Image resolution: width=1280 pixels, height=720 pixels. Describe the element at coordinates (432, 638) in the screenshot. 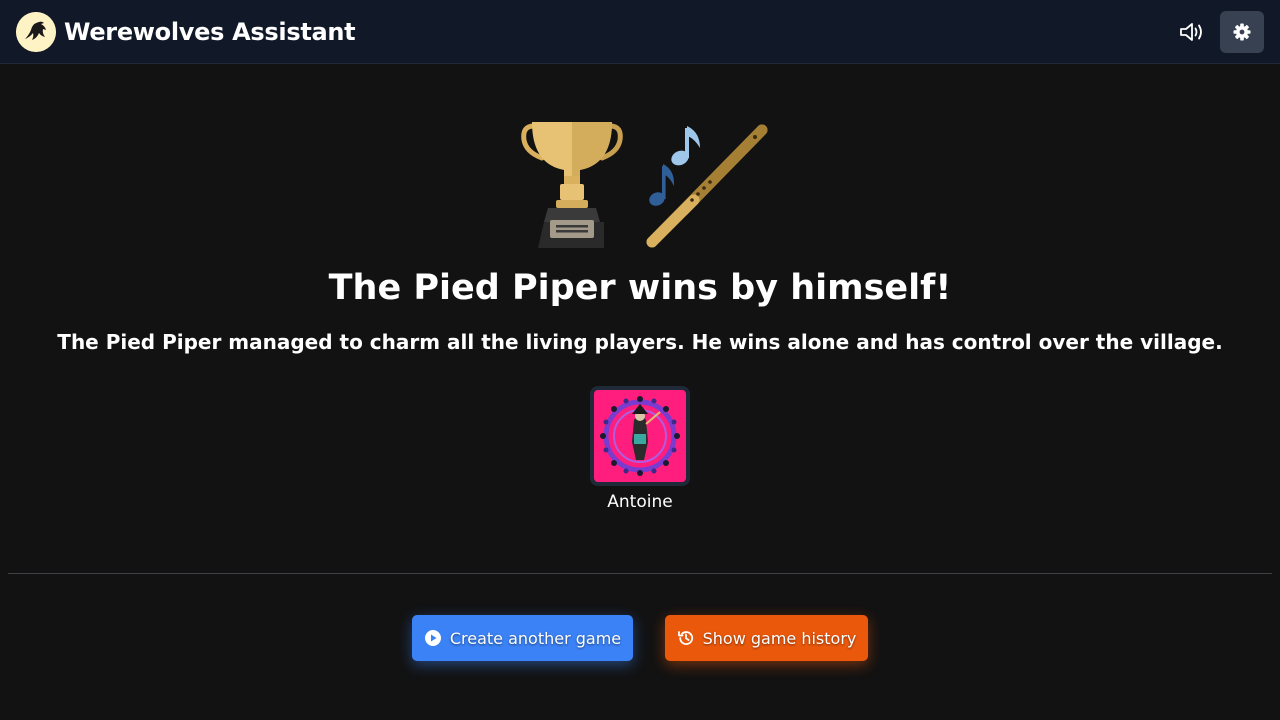

I see `play-circle-icon` at that location.